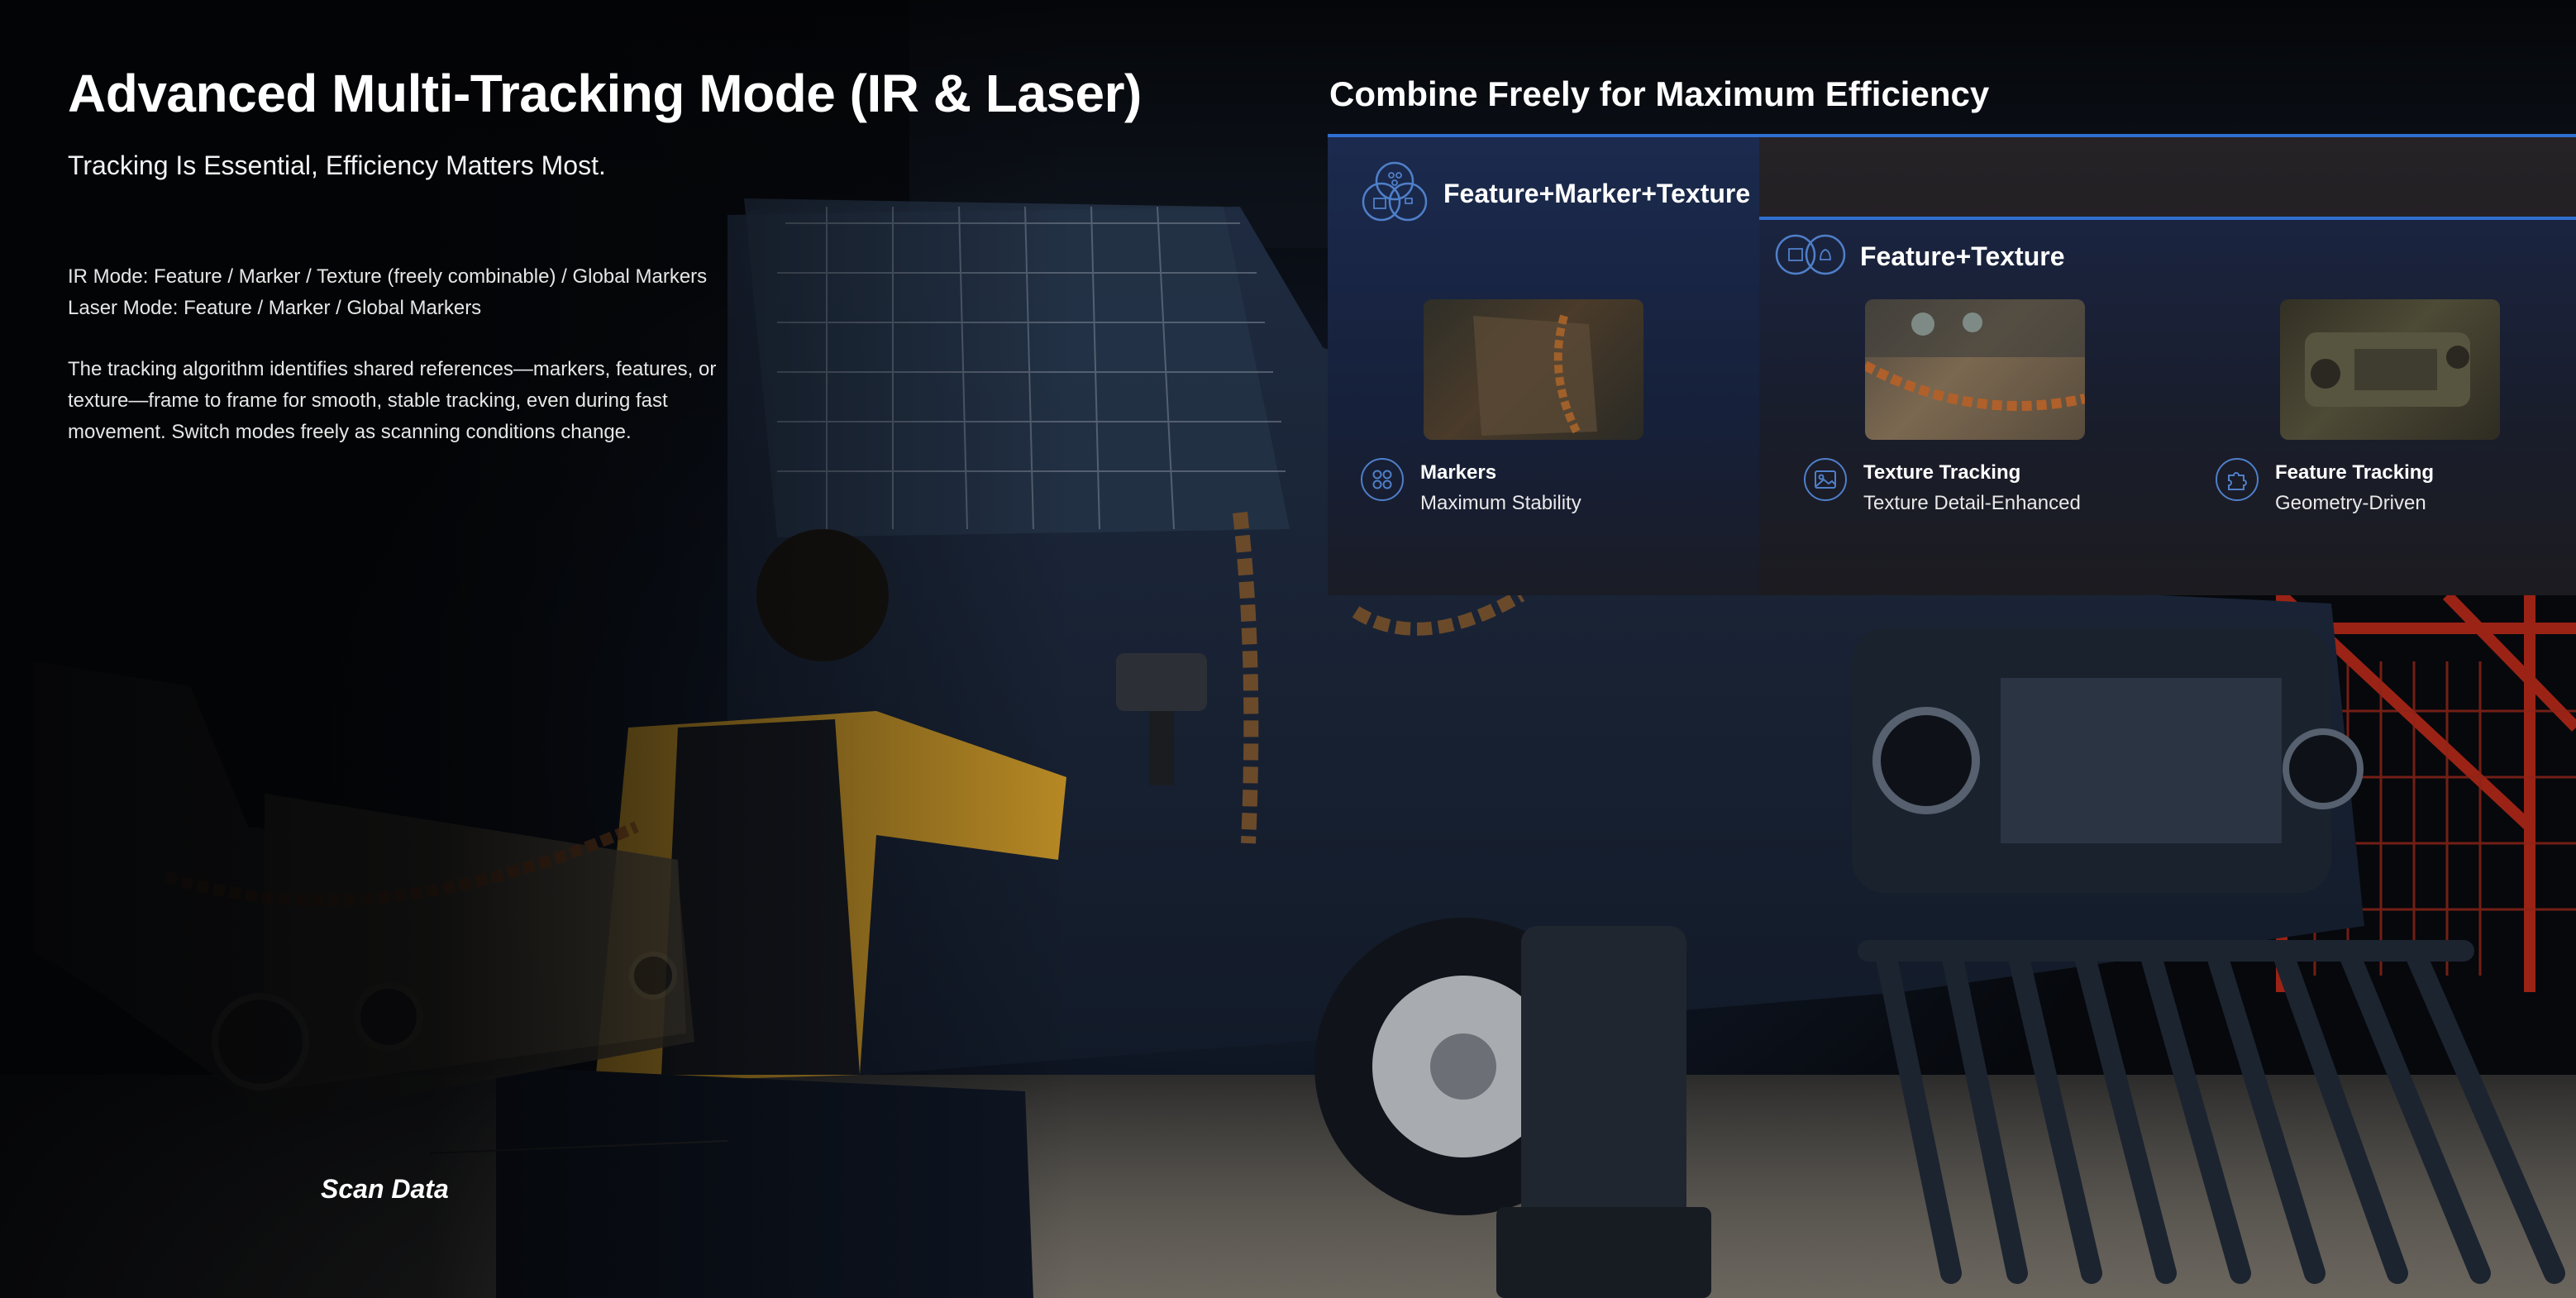 The height and width of the screenshot is (1298, 2576). I want to click on feature-markers: Markers Maximum Stability, so click(1471, 489).